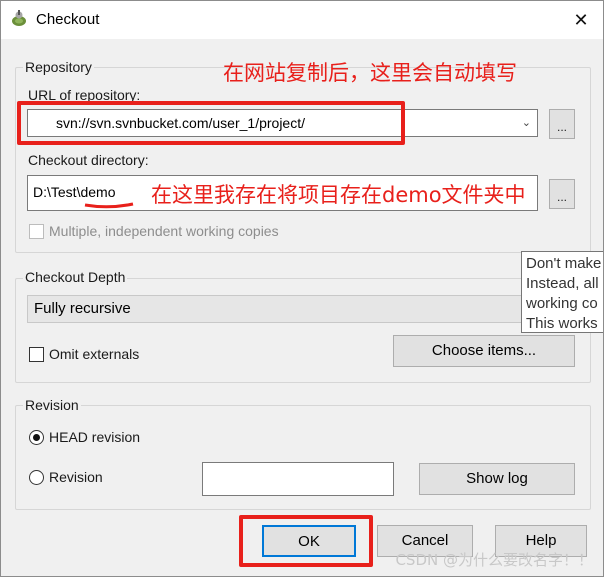 Image resolution: width=604 pixels, height=577 pixels. I want to click on revision-group-label: Revision, so click(52, 405).